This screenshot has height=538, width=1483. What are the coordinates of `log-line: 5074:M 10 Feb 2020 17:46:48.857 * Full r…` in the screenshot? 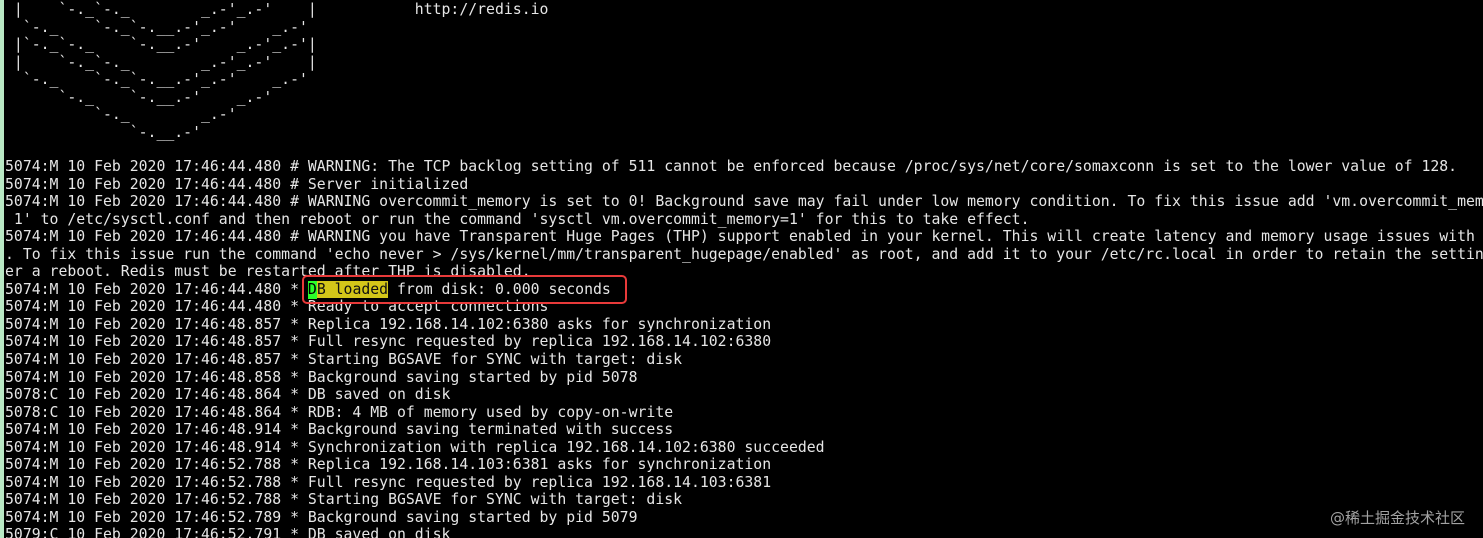 It's located at (388, 341).